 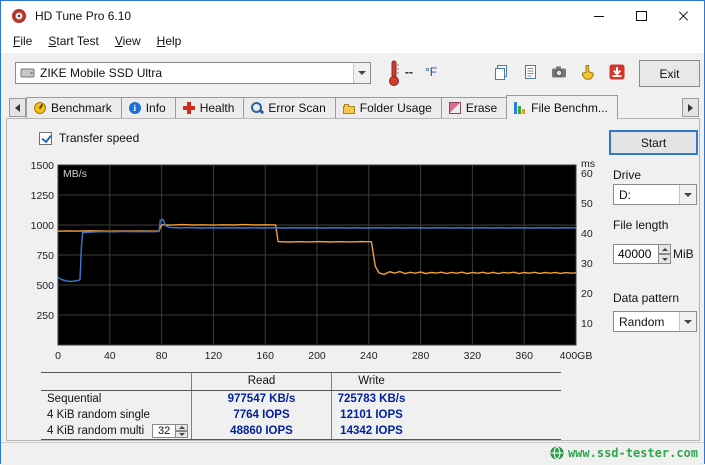 I want to click on tab-health: Health, so click(x=209, y=107).